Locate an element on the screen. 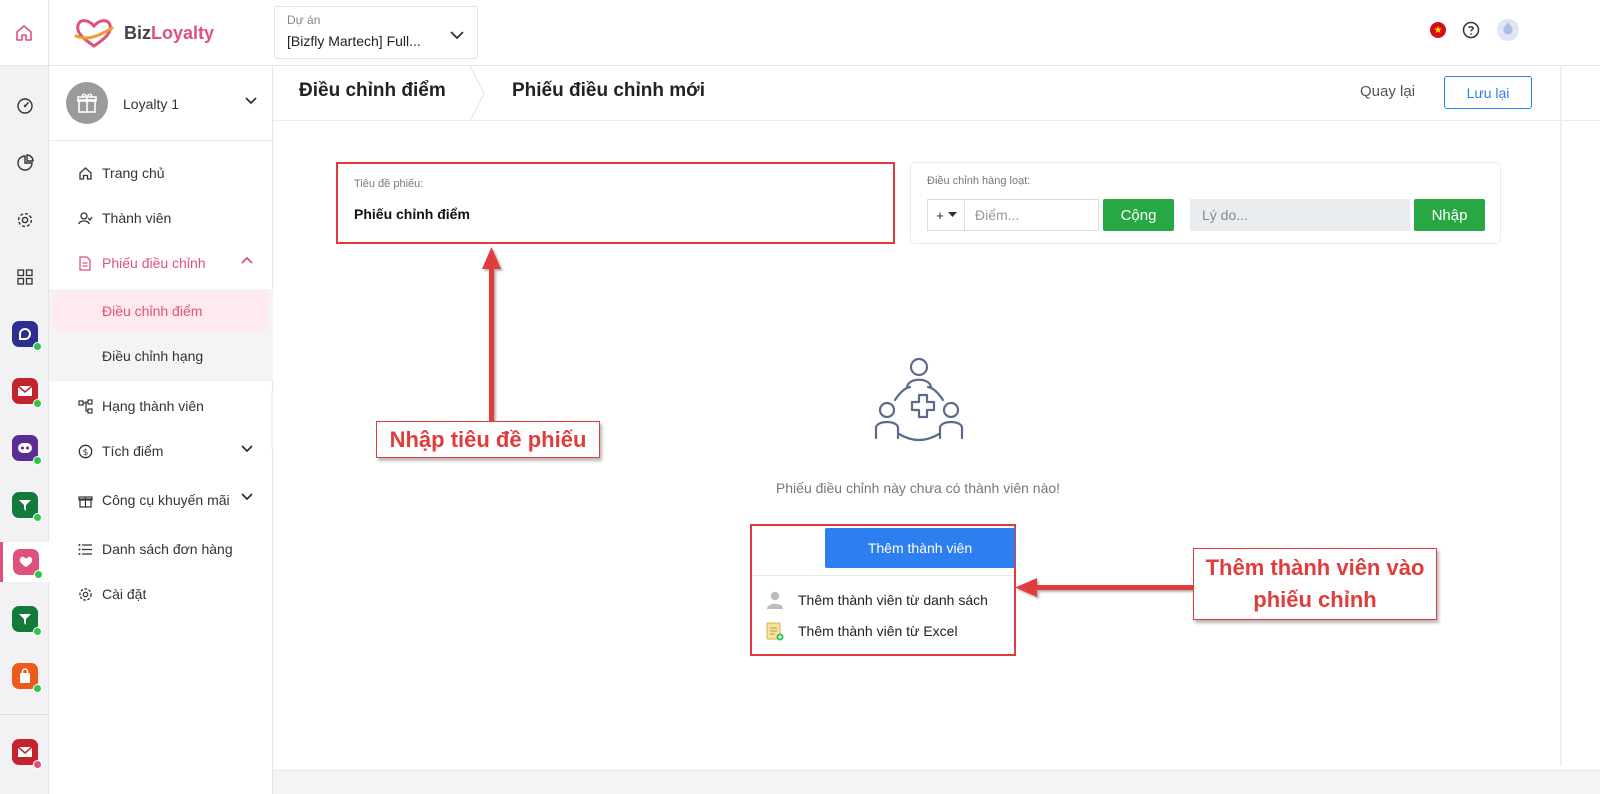 The width and height of the screenshot is (1600, 794). annotation-enter-title: Nhập tiêu đề phiếu is located at coordinates (488, 439).